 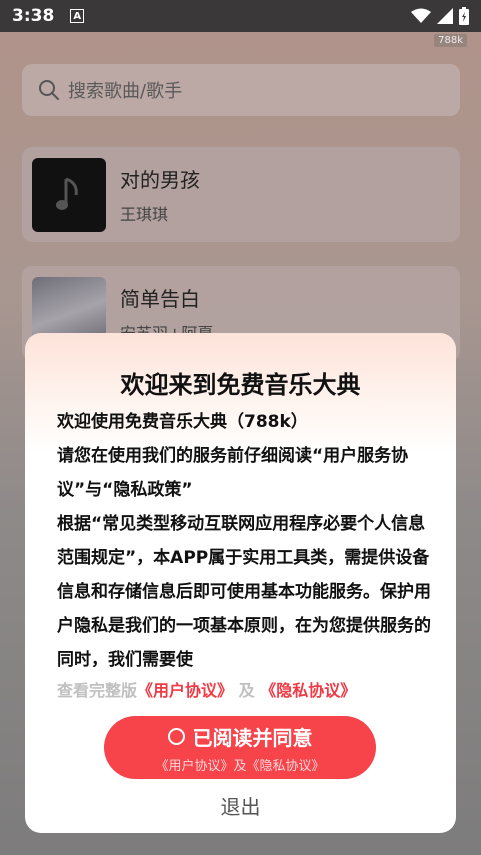 What do you see at coordinates (160, 180) in the screenshot?
I see `song-title: 对的男孩` at bounding box center [160, 180].